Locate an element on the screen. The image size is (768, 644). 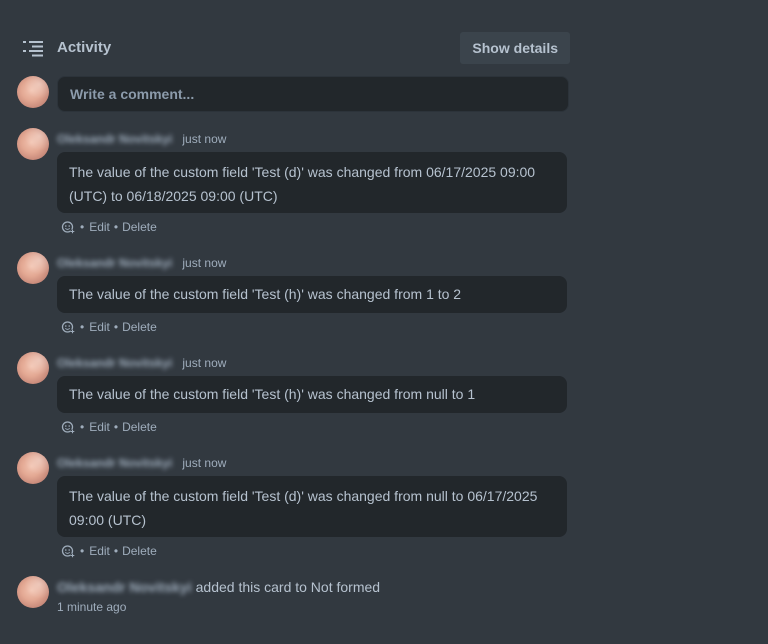
card-event-text: added this card to Not formed is located at coordinates (288, 587).